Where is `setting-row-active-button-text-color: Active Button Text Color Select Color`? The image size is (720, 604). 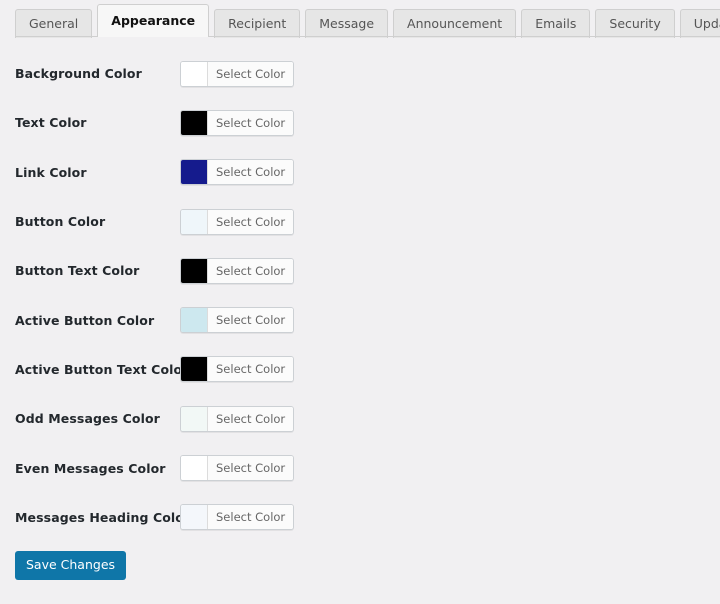 setting-row-active-button-text-color: Active Button Text Color Select Color is located at coordinates (360, 369).